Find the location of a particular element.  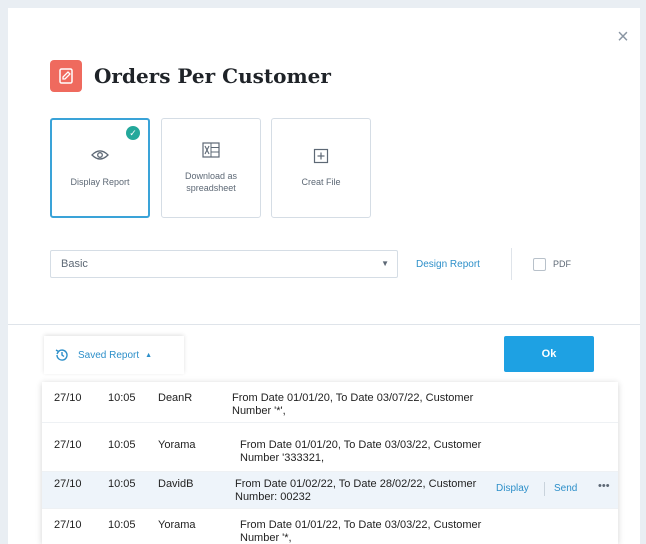

caret-up-icon: ▲ is located at coordinates (149, 355).